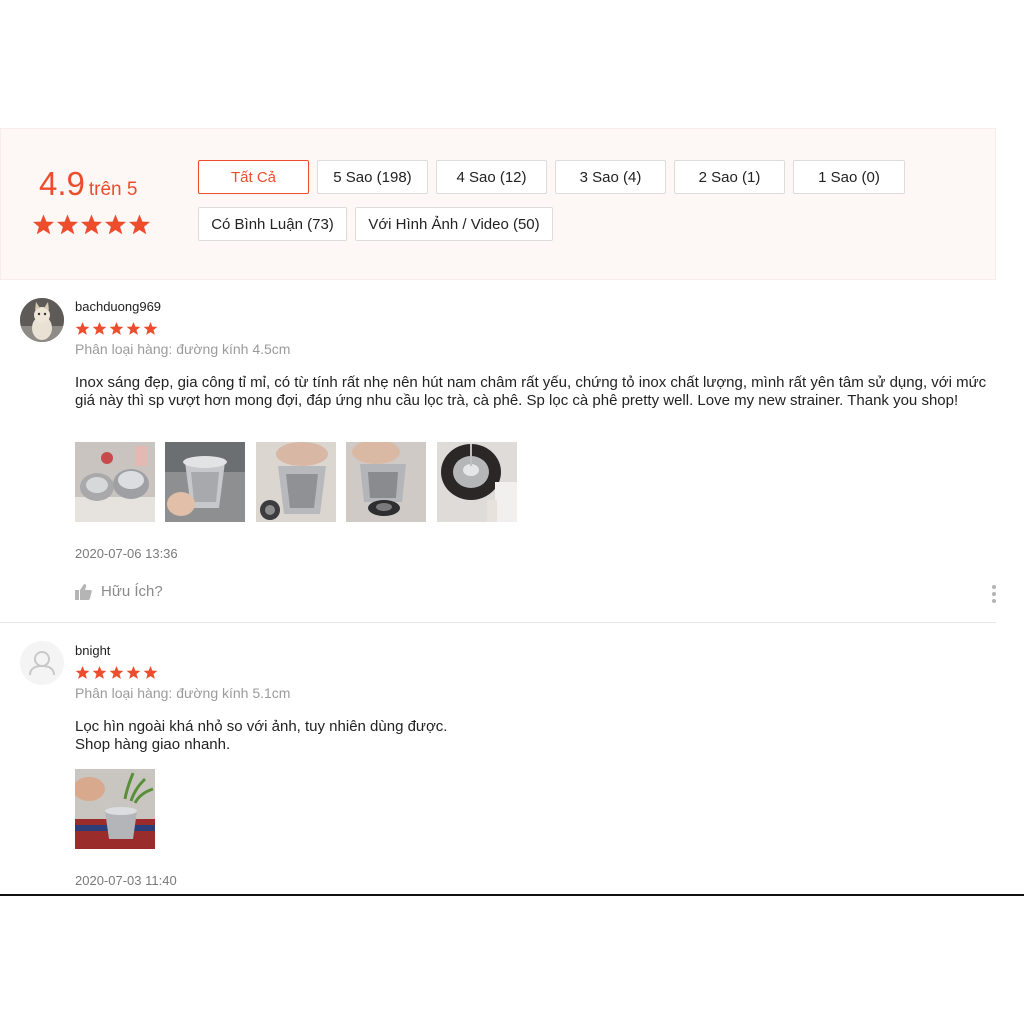  I want to click on review-divider, so click(498, 622).